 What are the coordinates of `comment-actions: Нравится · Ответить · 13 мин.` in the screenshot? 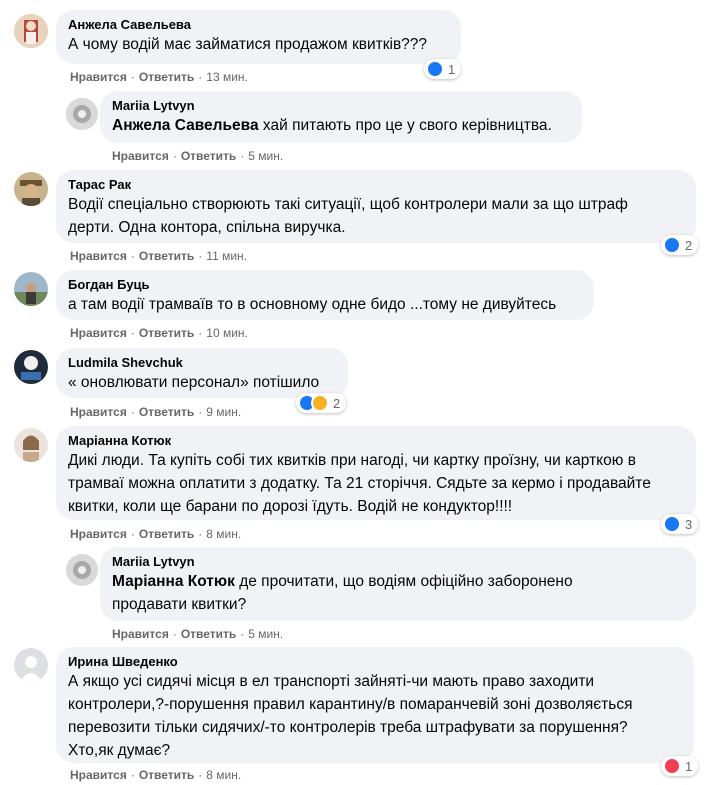 It's located at (159, 77).